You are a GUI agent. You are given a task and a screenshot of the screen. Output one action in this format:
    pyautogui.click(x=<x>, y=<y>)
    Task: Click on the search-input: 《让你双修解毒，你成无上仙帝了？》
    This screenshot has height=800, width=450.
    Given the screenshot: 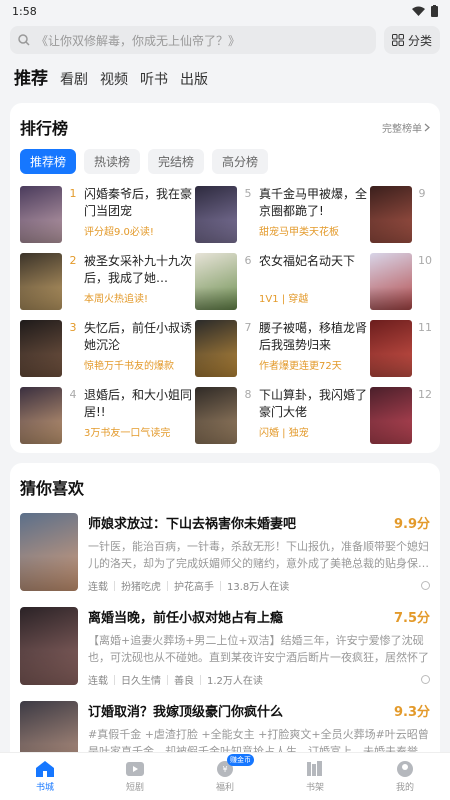 What is the action you would take?
    pyautogui.click(x=193, y=40)
    